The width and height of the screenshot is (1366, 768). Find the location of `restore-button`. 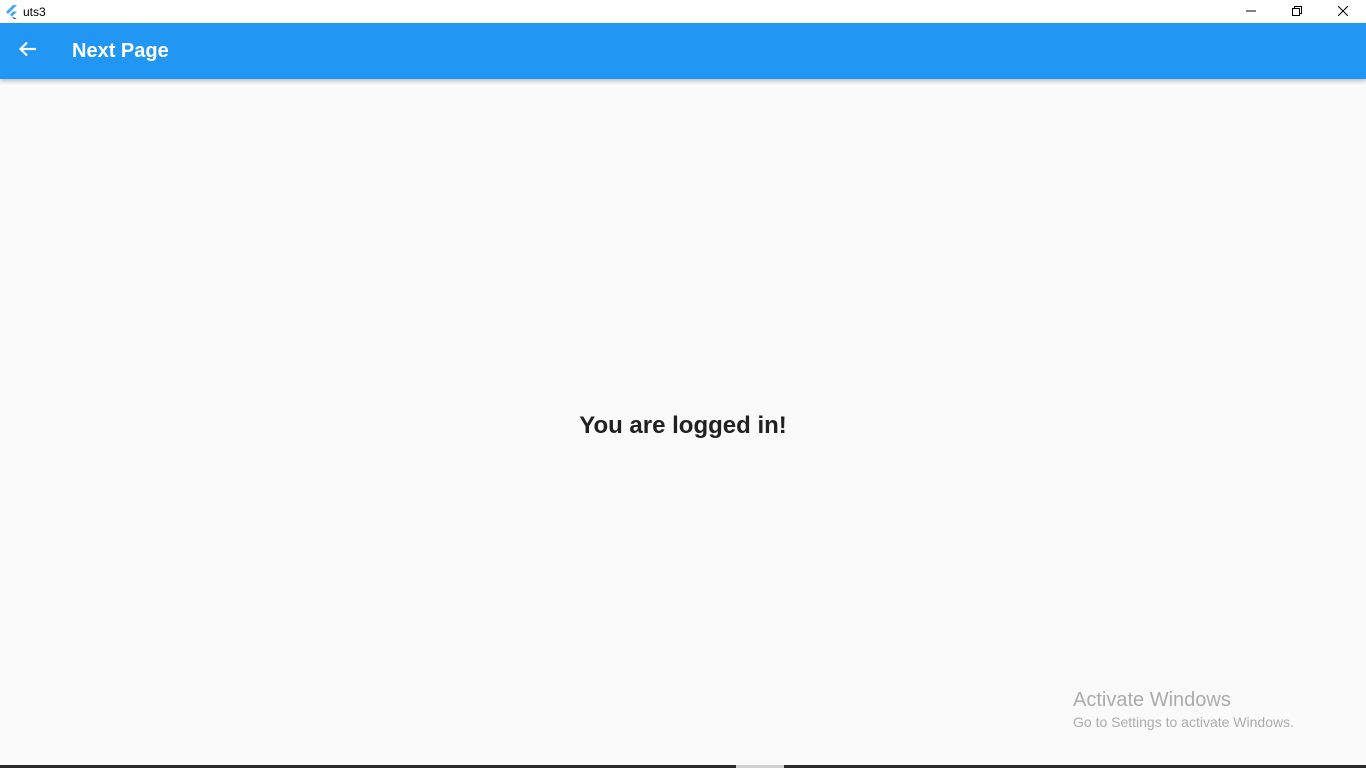

restore-button is located at coordinates (1297, 11).